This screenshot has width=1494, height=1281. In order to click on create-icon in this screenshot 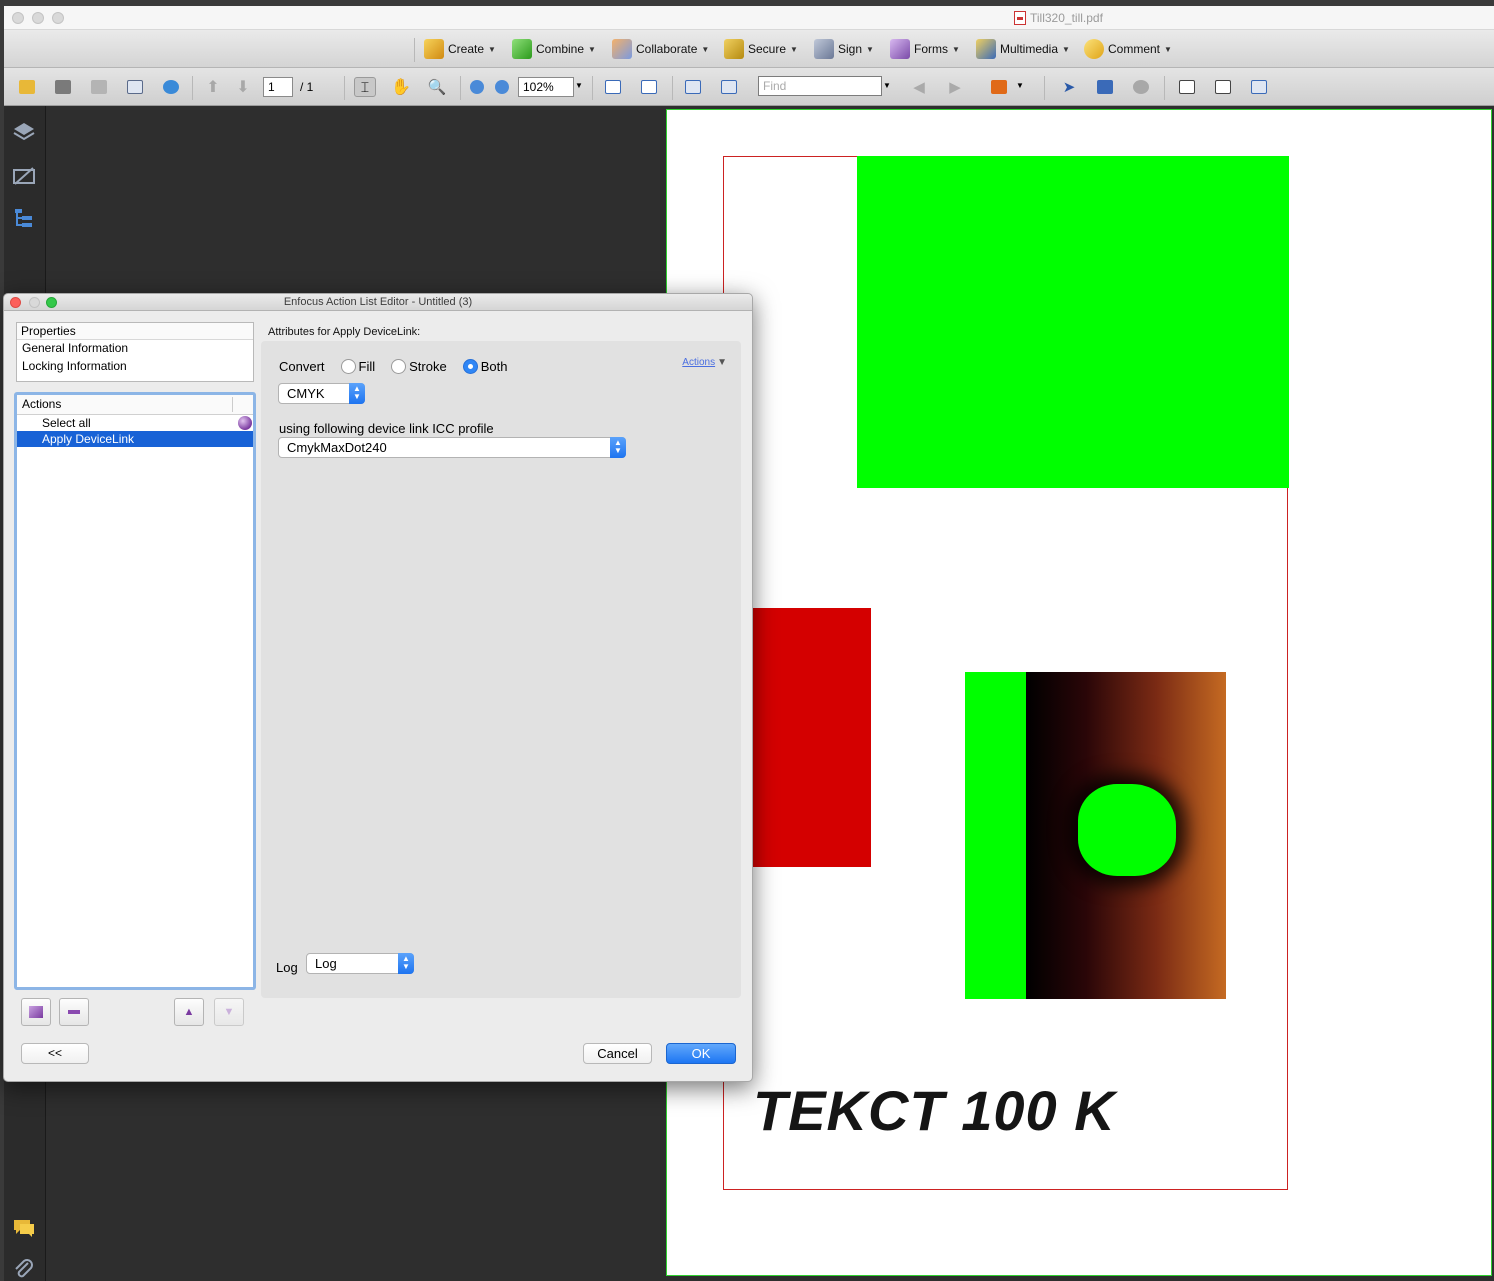, I will do `click(434, 49)`.